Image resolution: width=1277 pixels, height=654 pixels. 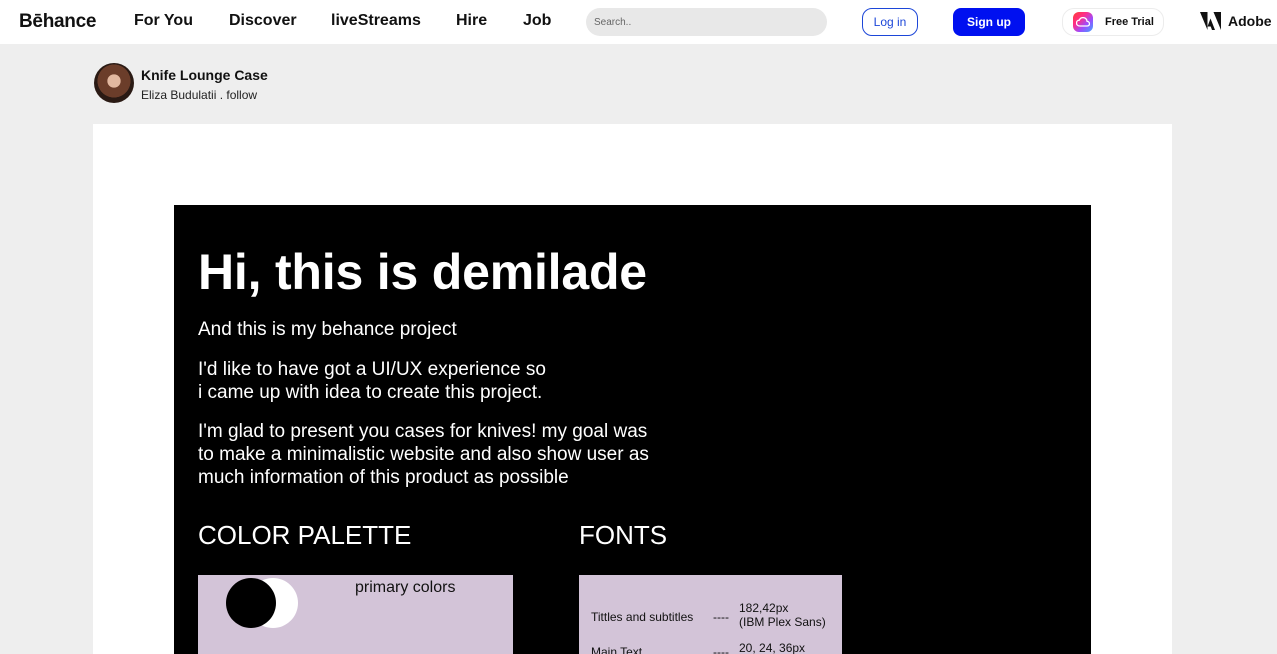 What do you see at coordinates (1210, 21) in the screenshot?
I see `adobe-logo-icon` at bounding box center [1210, 21].